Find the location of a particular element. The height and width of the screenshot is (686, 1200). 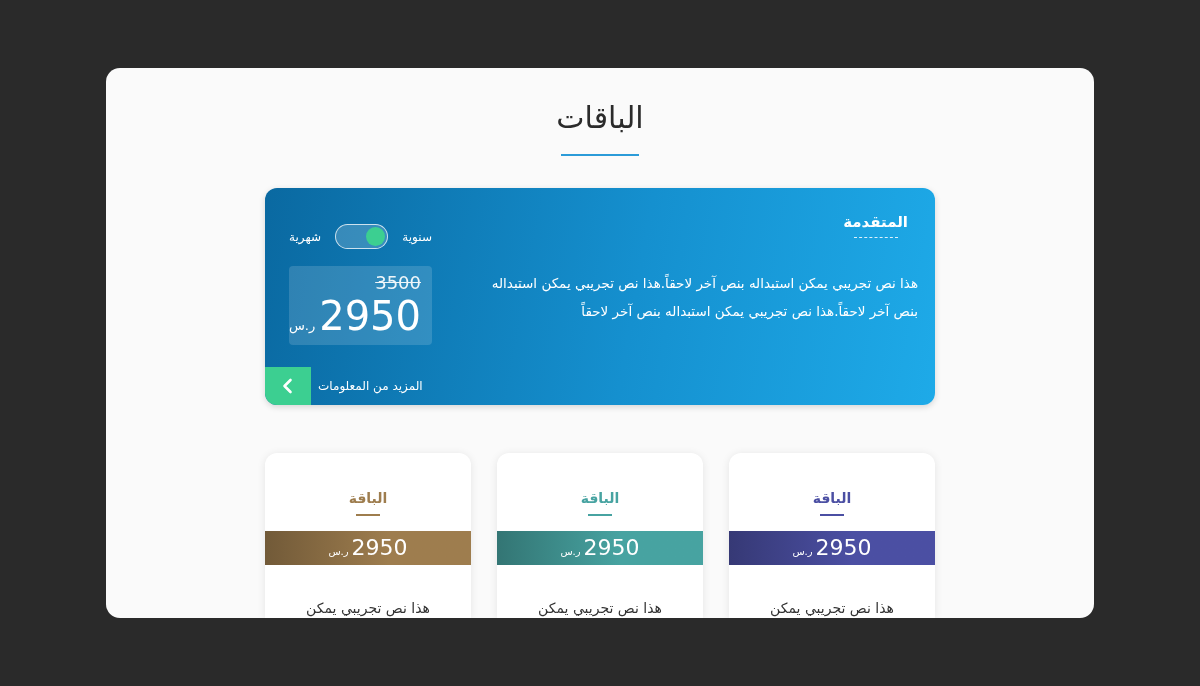

period-label: شهرية is located at coordinates (305, 236).